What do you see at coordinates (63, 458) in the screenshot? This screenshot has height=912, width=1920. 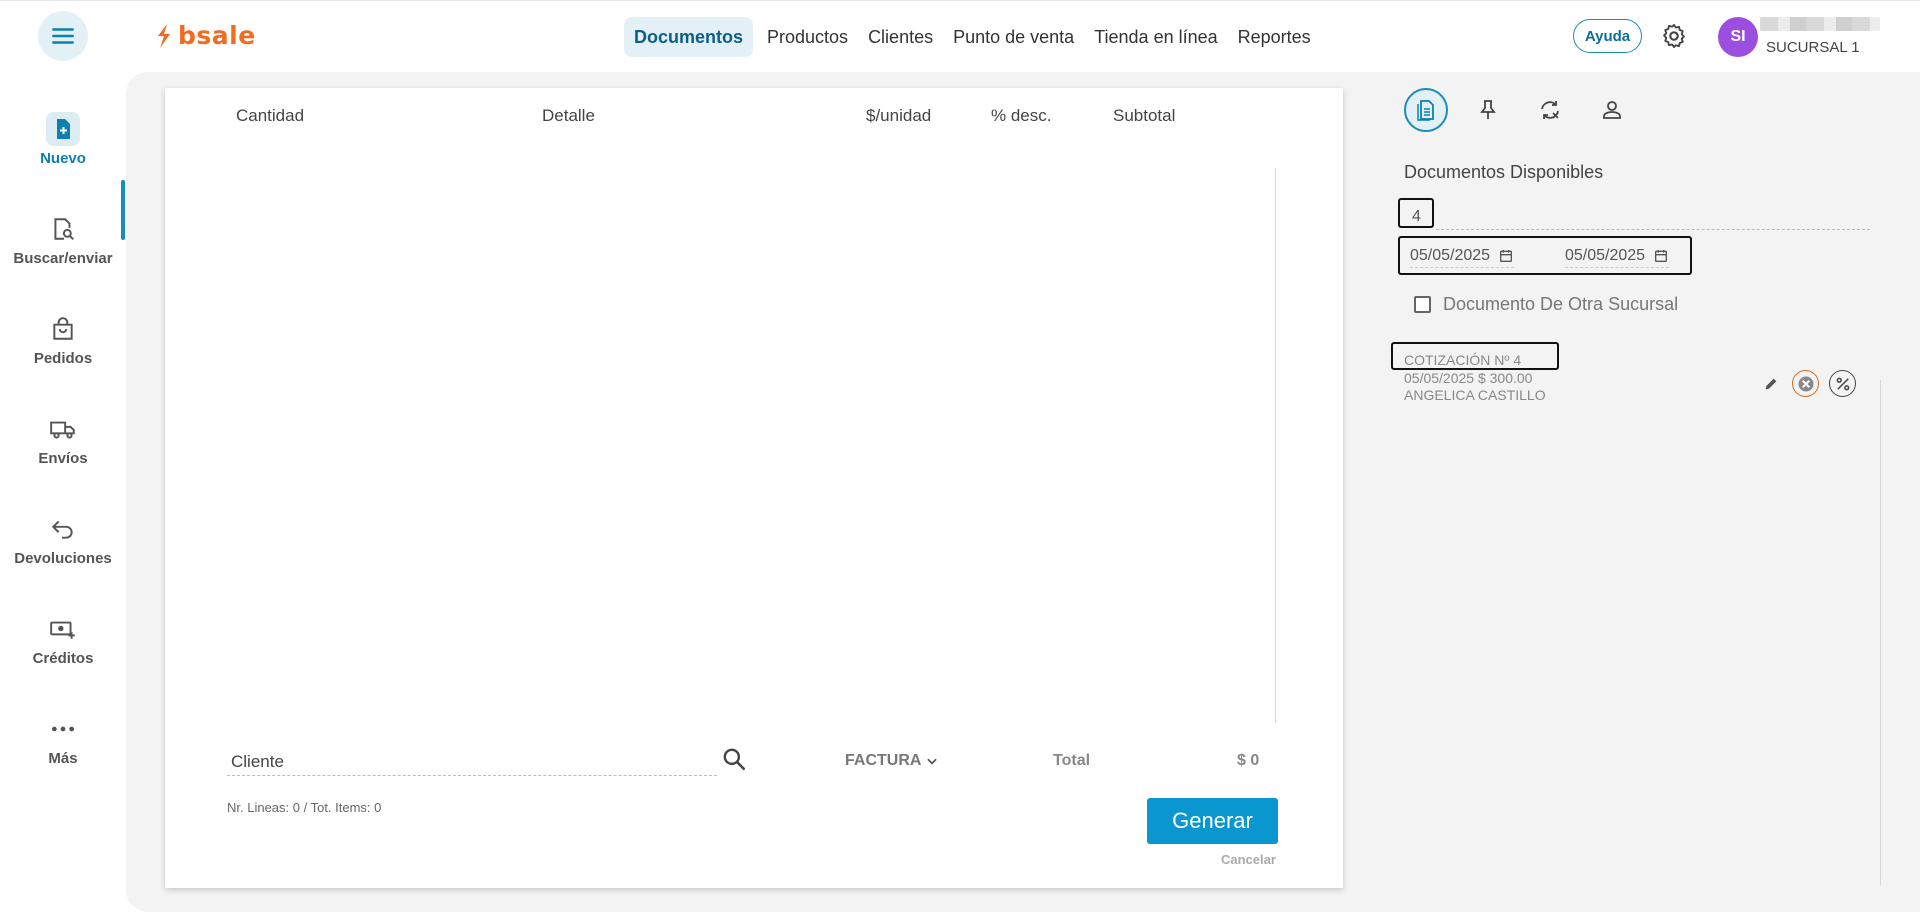 I see `sidebar-item-label: Envíos` at bounding box center [63, 458].